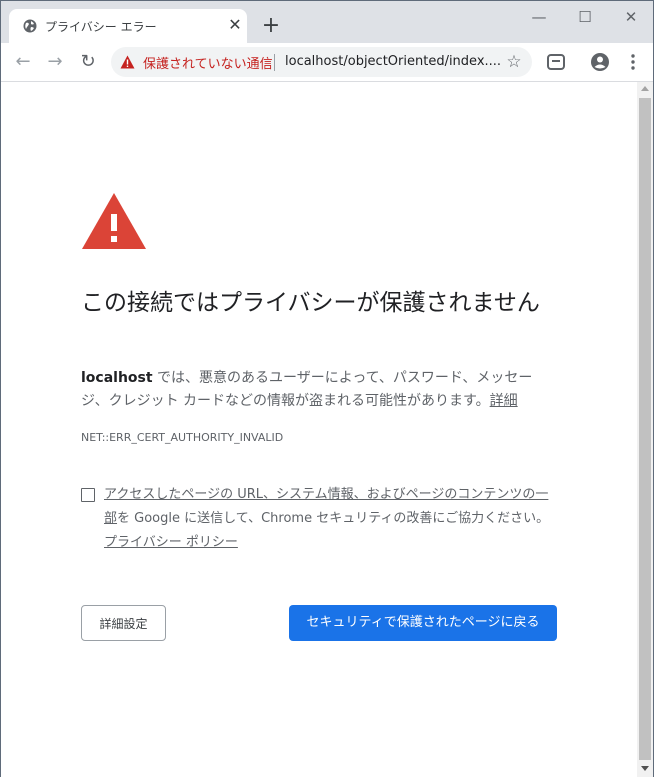 The image size is (654, 777). I want to click on title-bar: プライバシー エラー ✕ + — ☐ ✕, so click(327, 22).